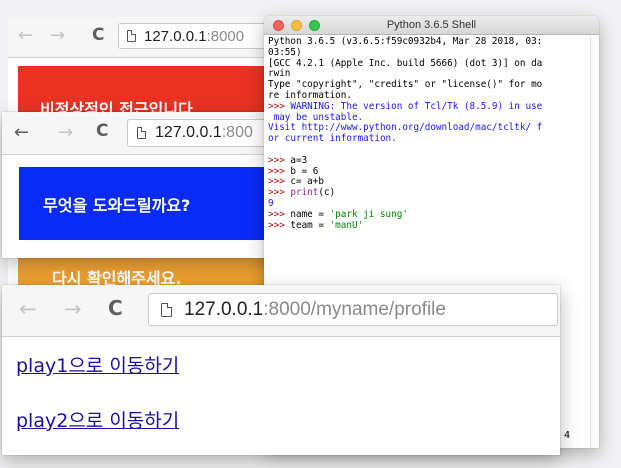 The width and height of the screenshot is (621, 468). What do you see at coordinates (97, 364) in the screenshot?
I see `play1-link: play1으로 이동하기` at bounding box center [97, 364].